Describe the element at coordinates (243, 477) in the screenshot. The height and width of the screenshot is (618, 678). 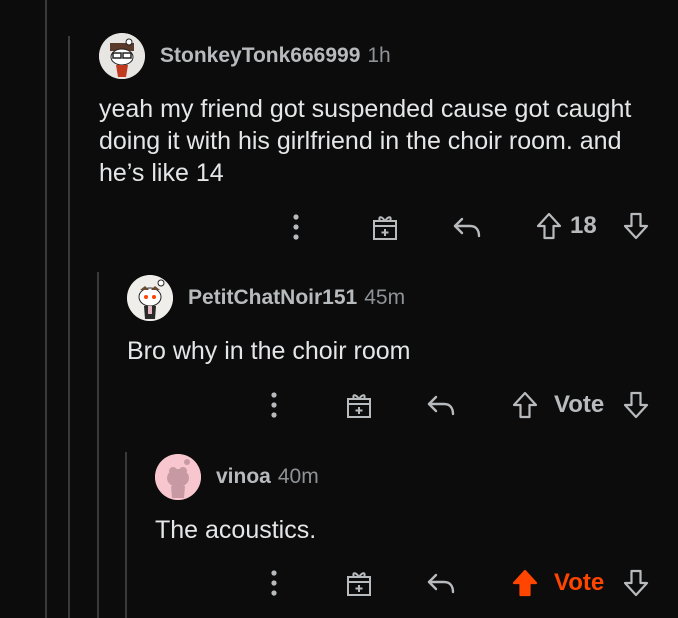
I see `username: vinoa` at that location.